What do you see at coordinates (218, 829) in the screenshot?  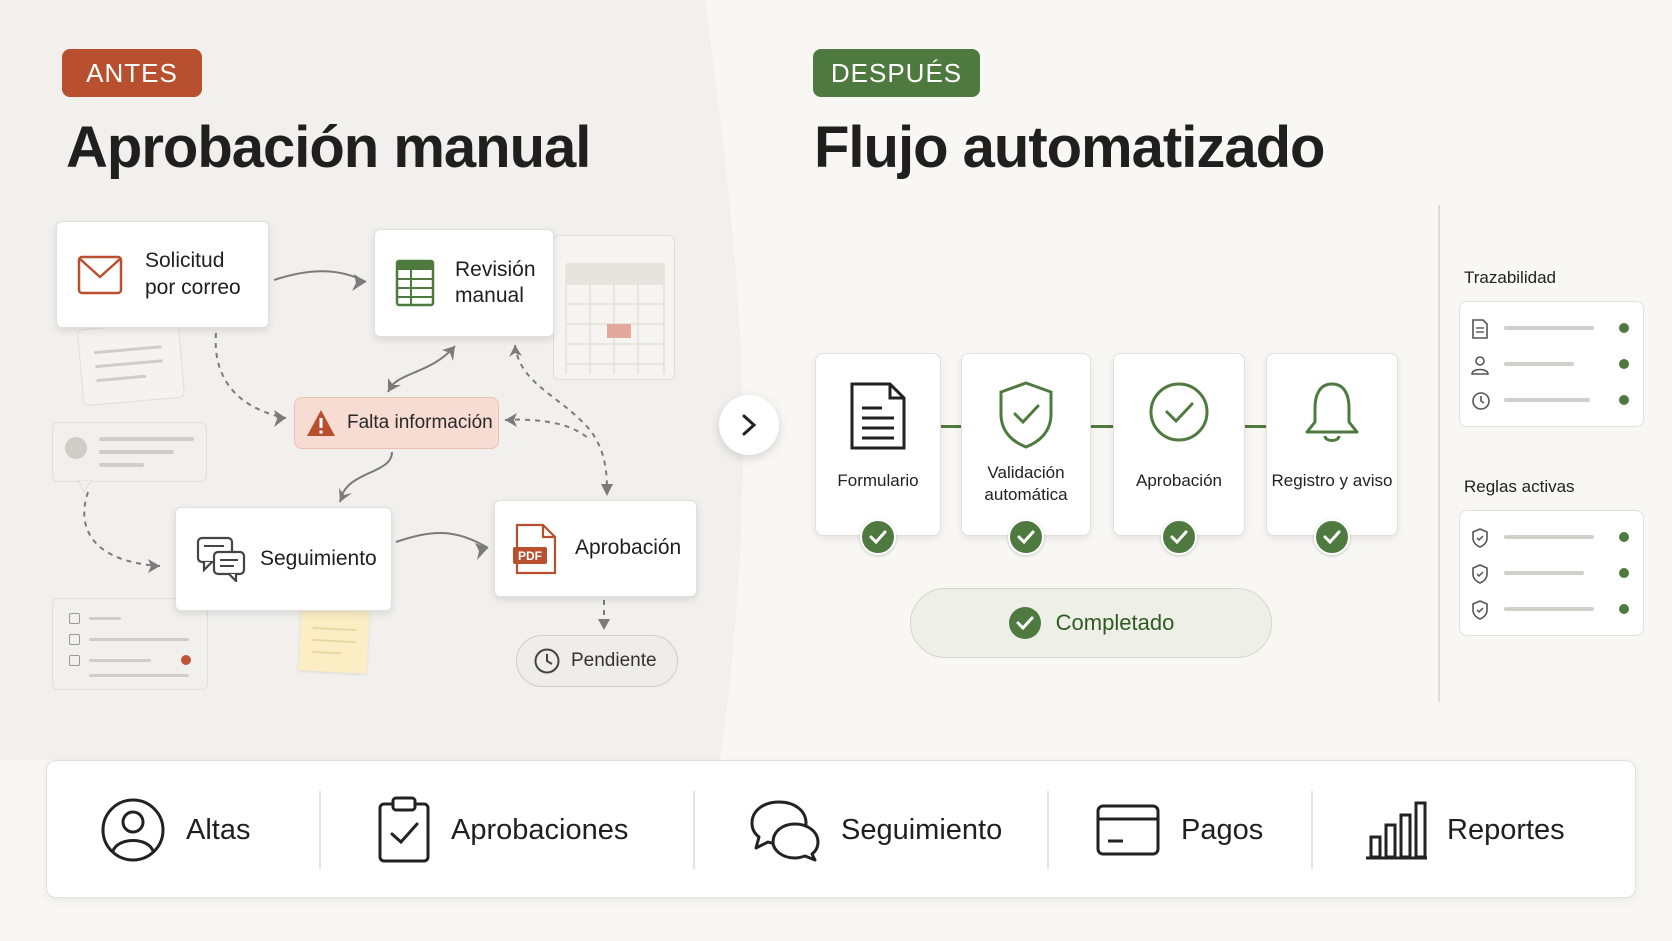 I see `category-label: Altas` at bounding box center [218, 829].